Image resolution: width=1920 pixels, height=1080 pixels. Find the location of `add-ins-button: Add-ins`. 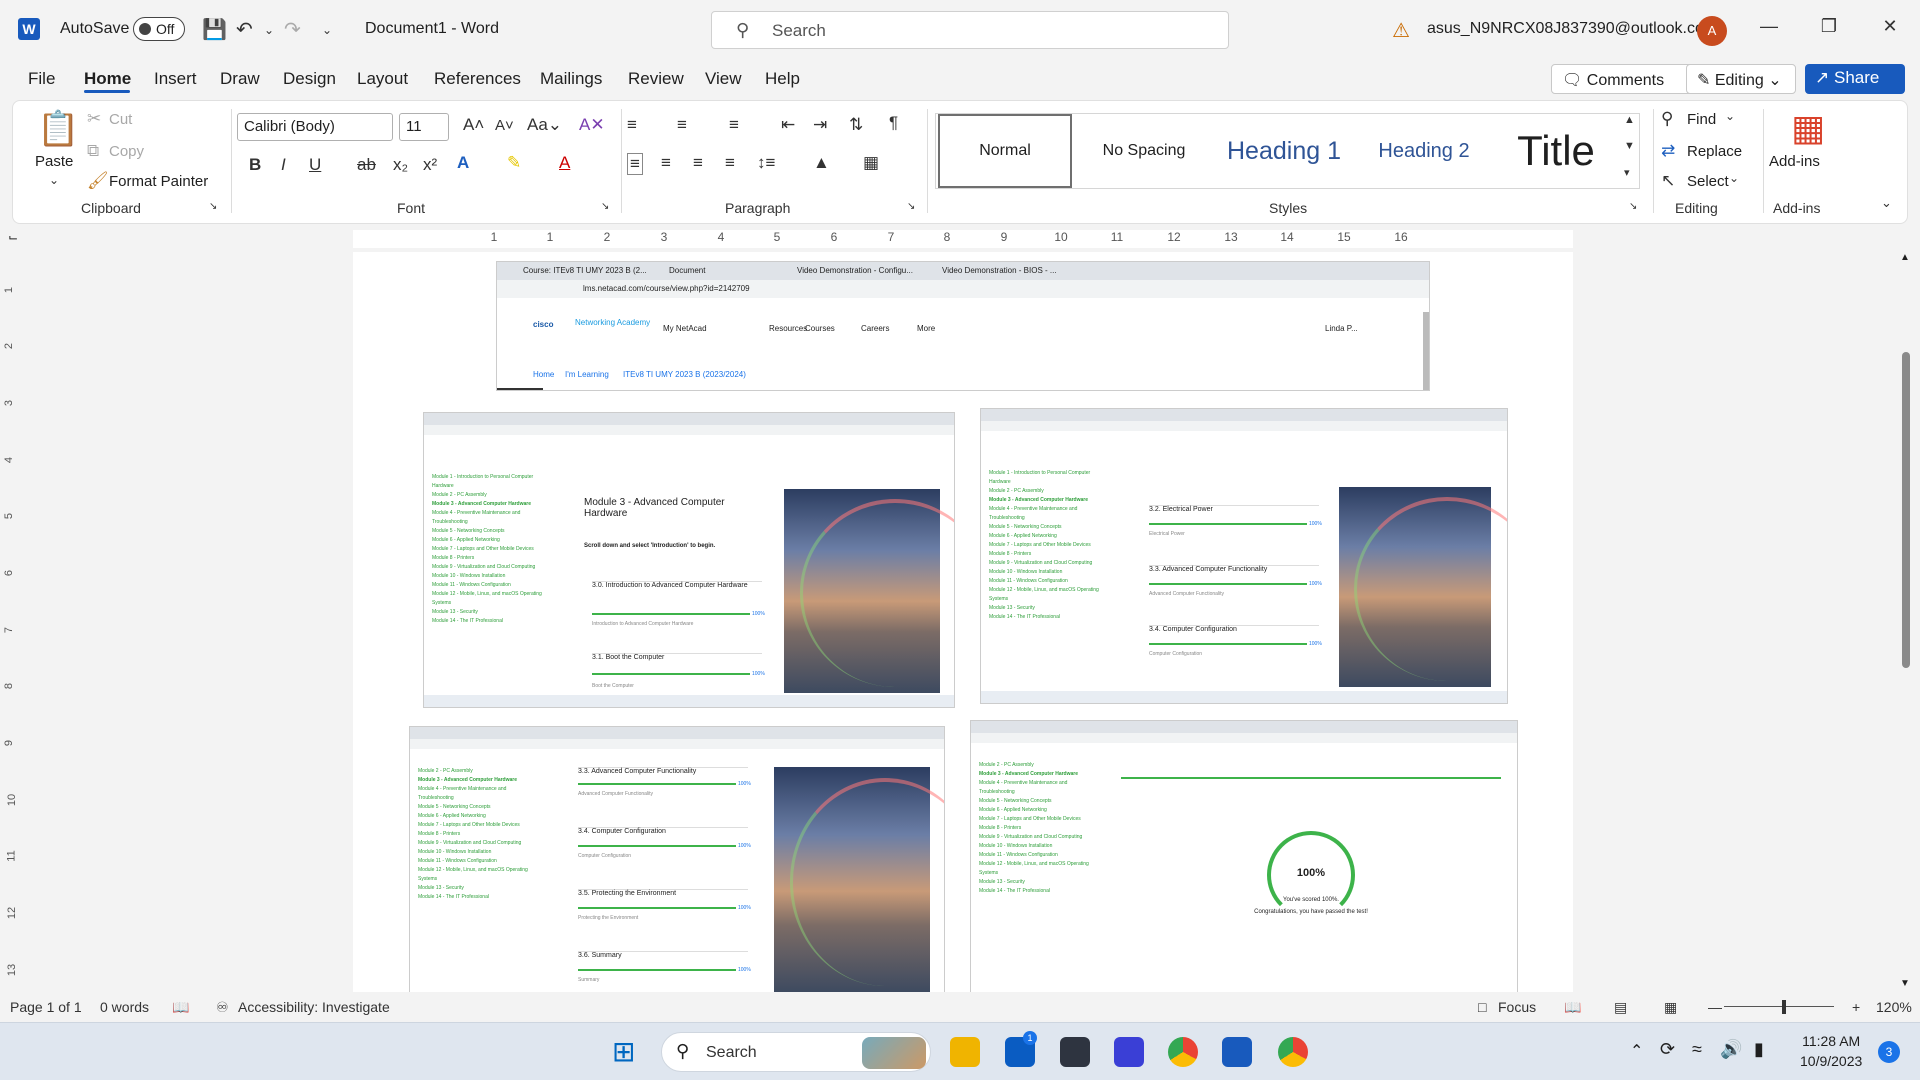

add-ins-button: Add-ins is located at coordinates (1794, 161).